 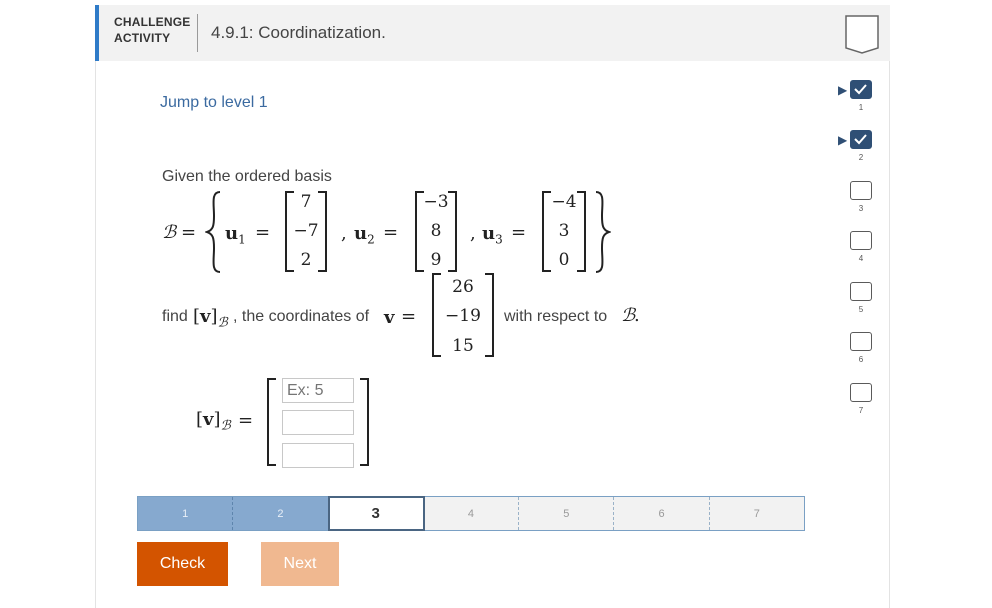 I want to click on activity-title: 4.9.1: Coordinatization., so click(x=298, y=32).